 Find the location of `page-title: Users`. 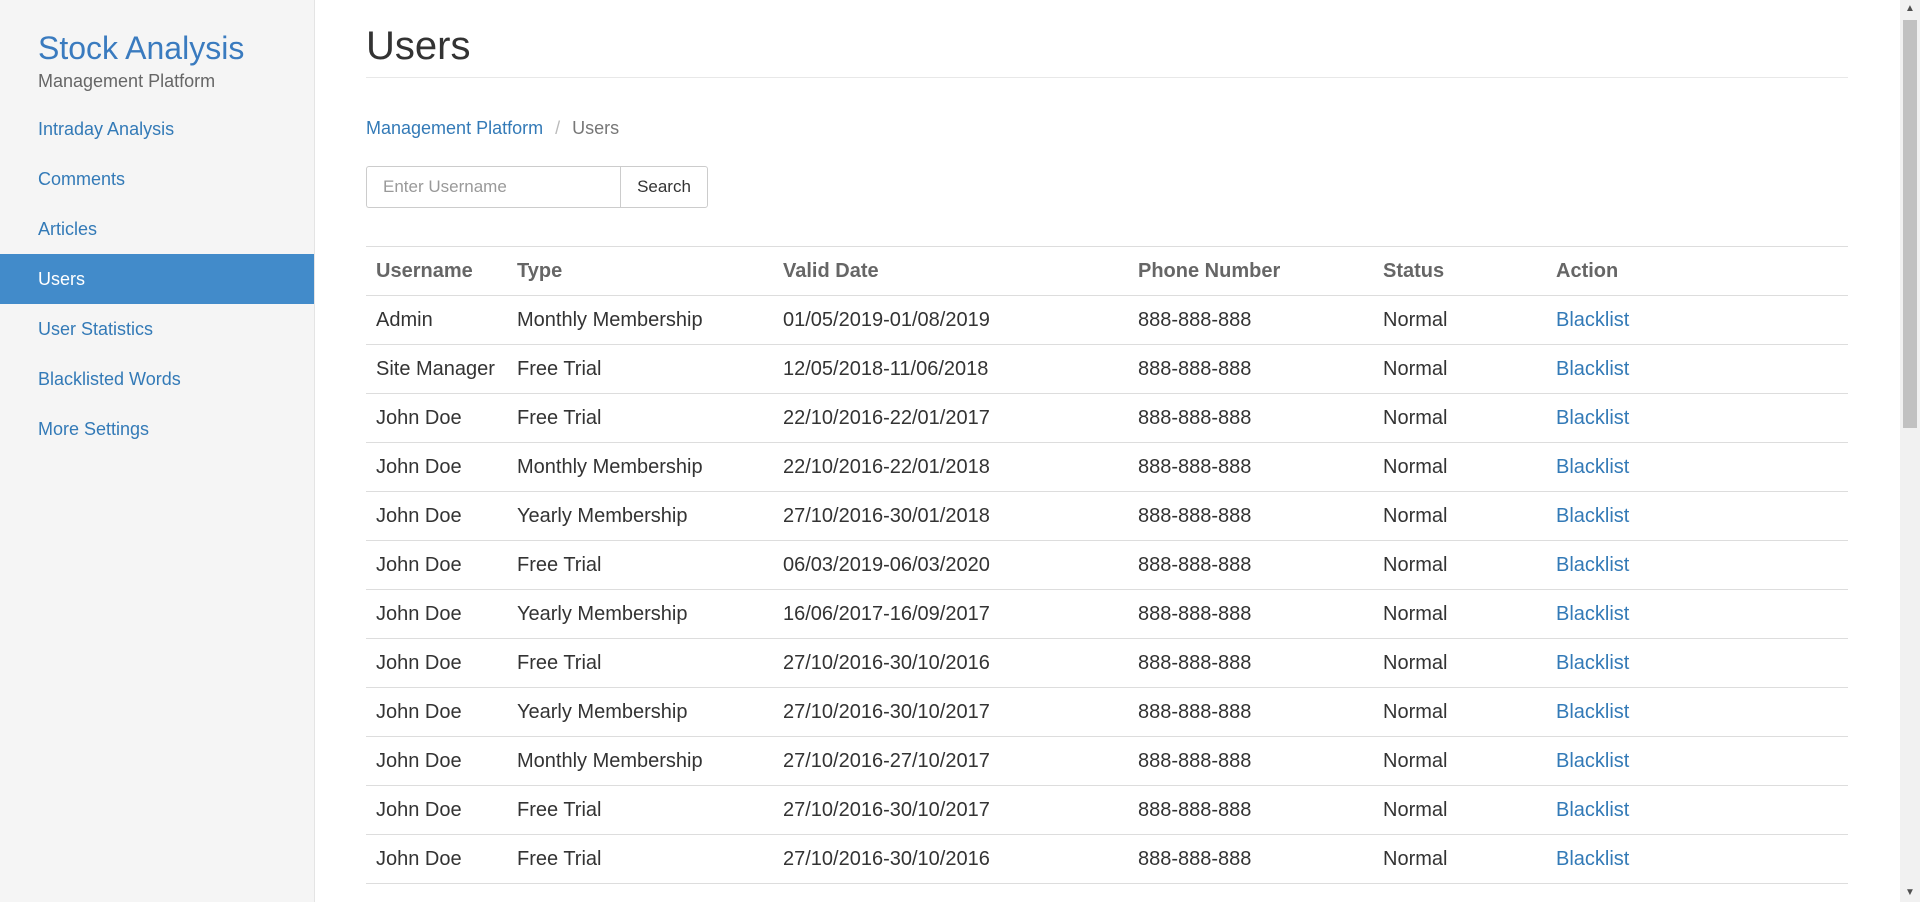

page-title: Users is located at coordinates (1107, 39).